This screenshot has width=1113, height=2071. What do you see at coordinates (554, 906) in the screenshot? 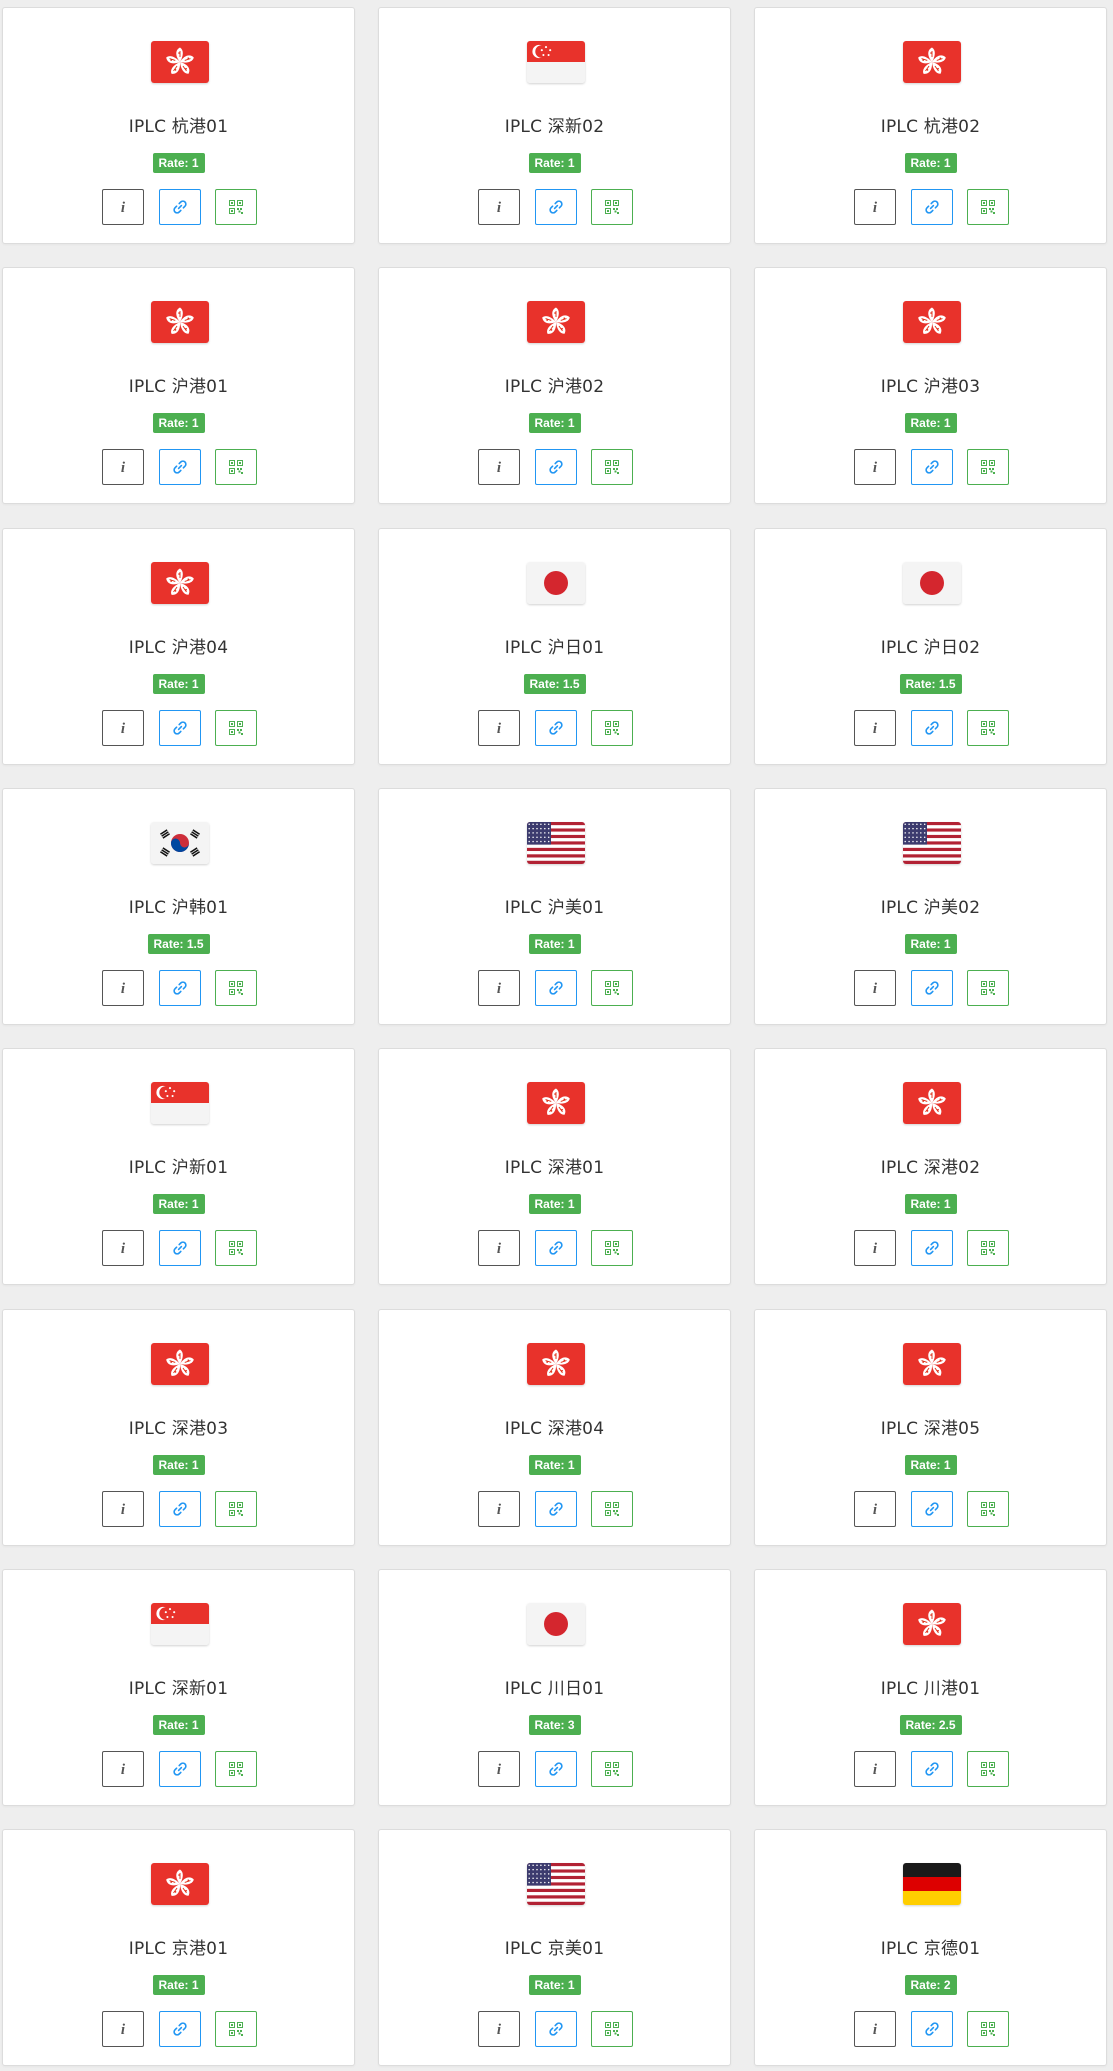
I see `node-card: IPLC 沪美01 Rate: 1 i` at bounding box center [554, 906].